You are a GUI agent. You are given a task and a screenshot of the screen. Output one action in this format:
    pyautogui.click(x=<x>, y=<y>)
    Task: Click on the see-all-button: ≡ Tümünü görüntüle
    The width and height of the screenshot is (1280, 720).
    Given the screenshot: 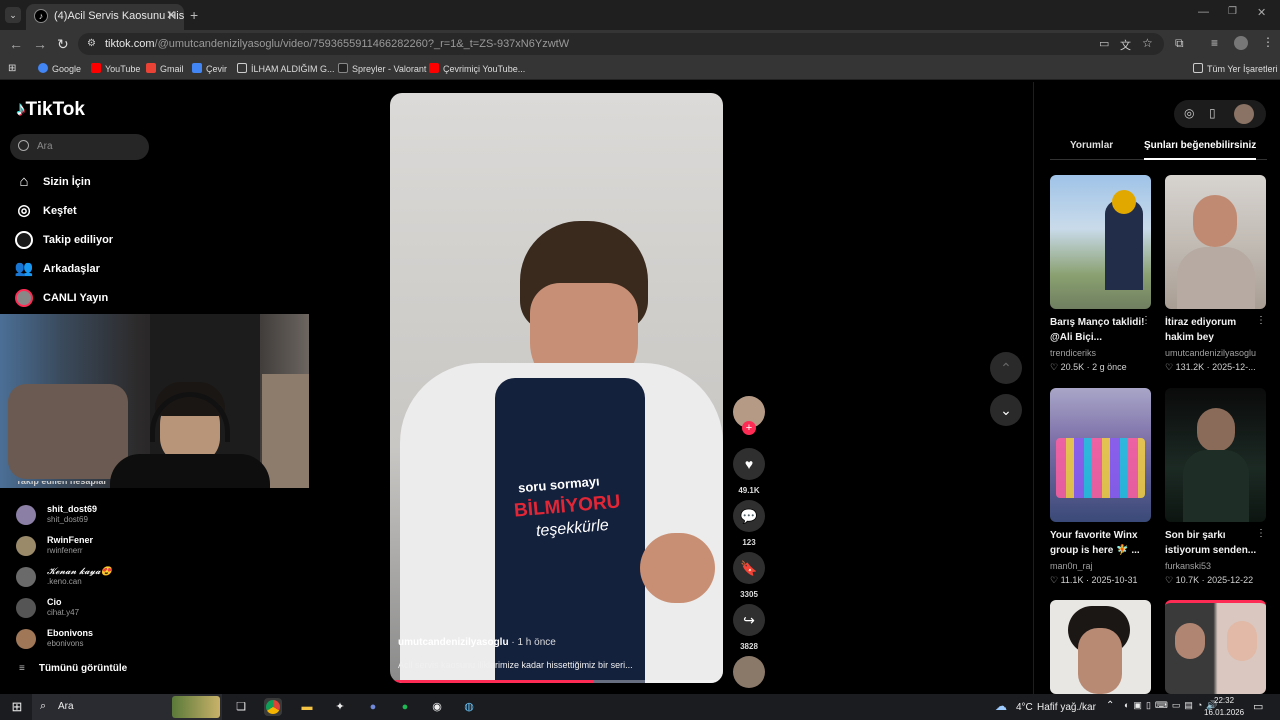 What is the action you would take?
    pyautogui.click(x=73, y=668)
    